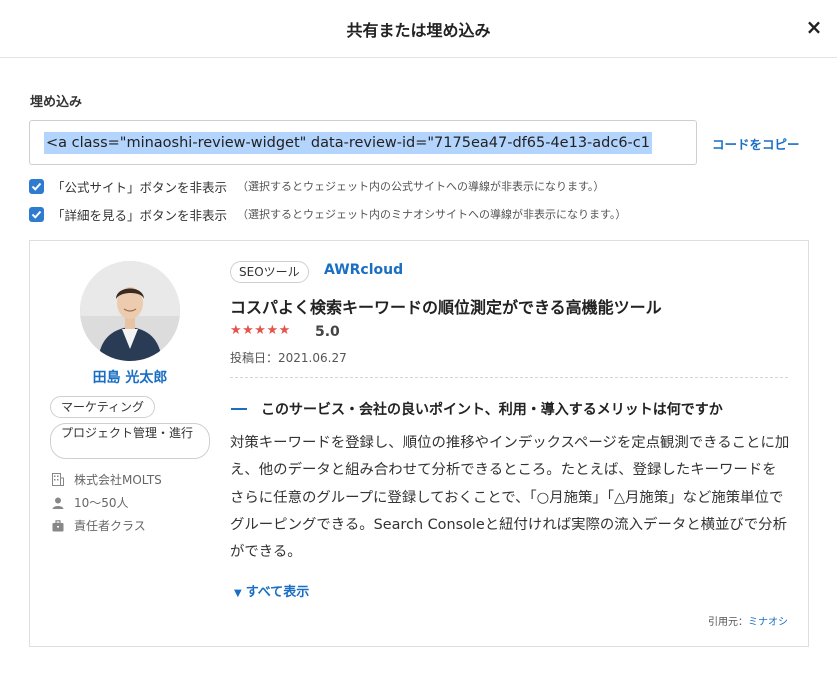  Describe the element at coordinates (814, 27) in the screenshot. I see `close-button: ×` at that location.